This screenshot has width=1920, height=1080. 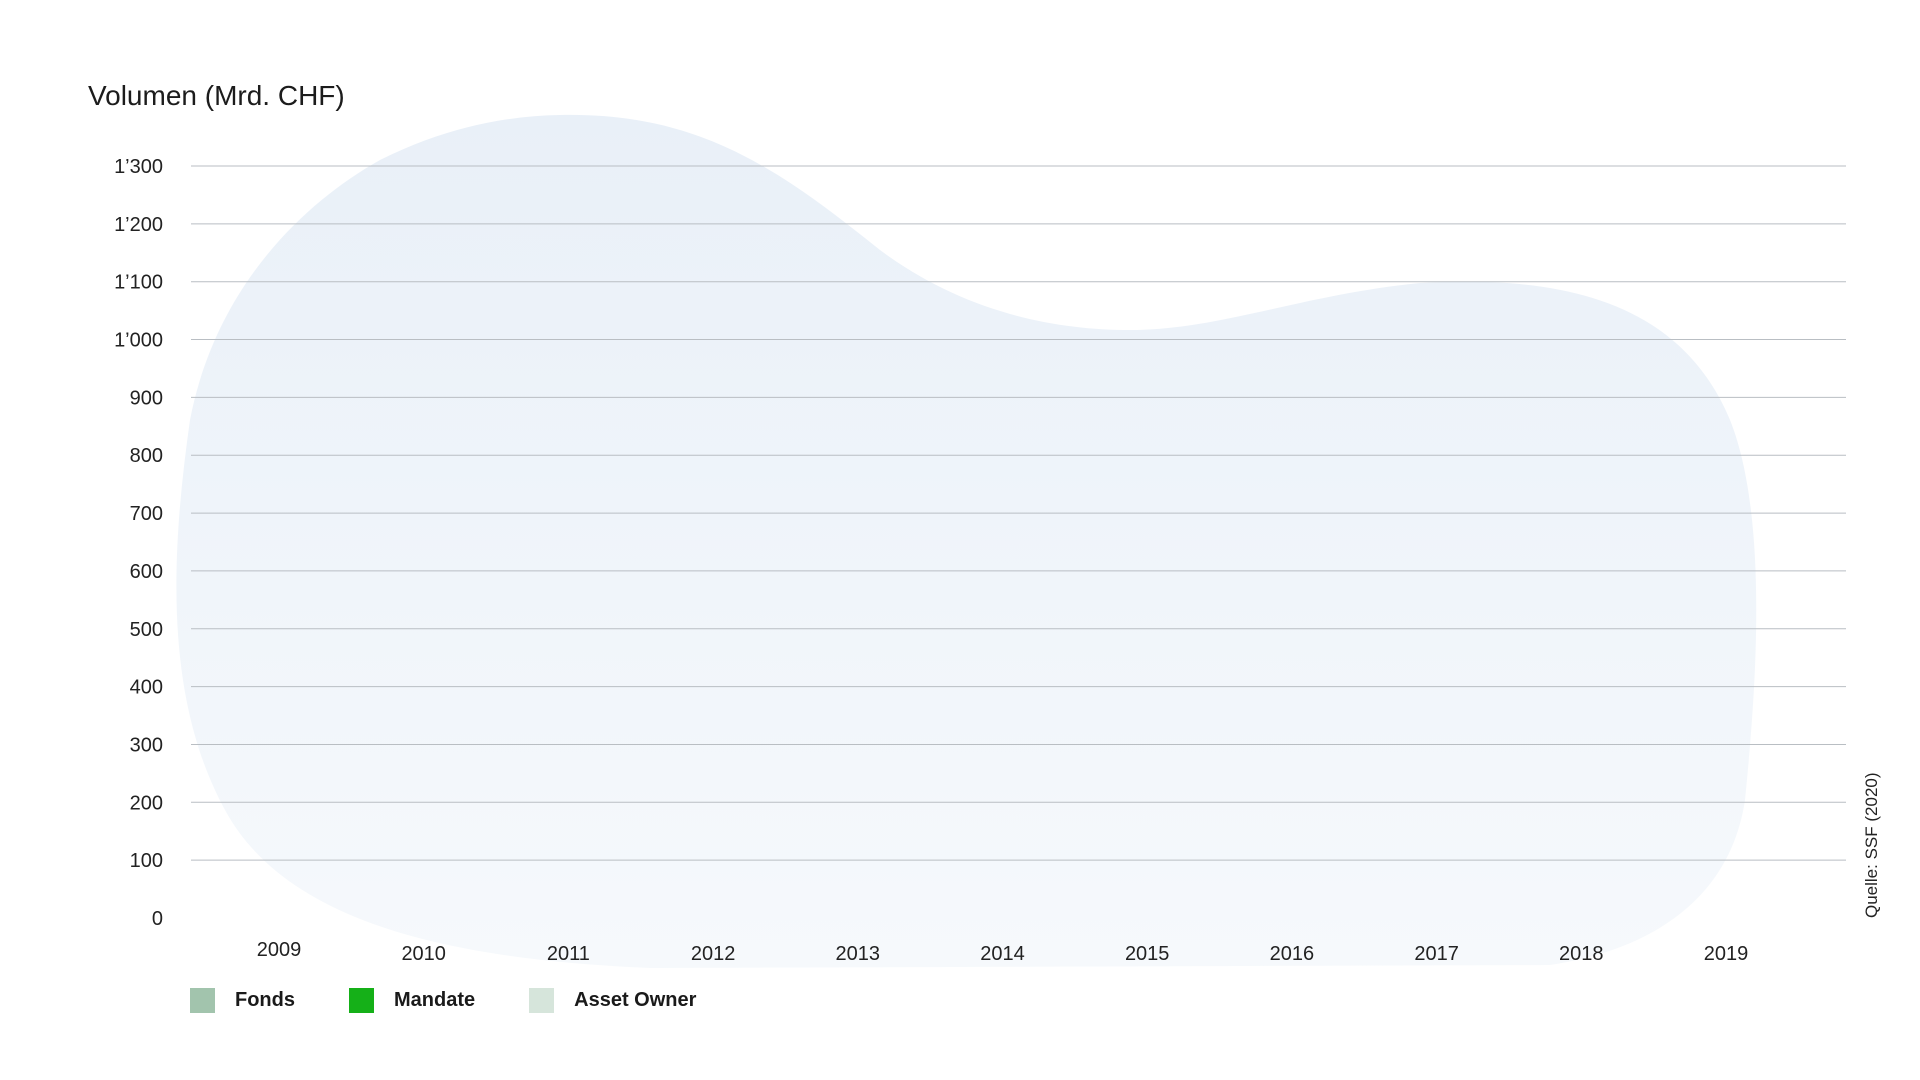 What do you see at coordinates (1436, 954) in the screenshot?
I see `x-tick-label: 2017` at bounding box center [1436, 954].